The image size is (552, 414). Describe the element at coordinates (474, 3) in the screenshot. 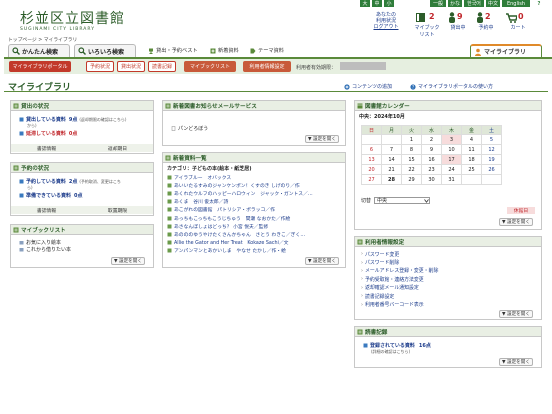

I see `lang-korean: 한국어` at that location.